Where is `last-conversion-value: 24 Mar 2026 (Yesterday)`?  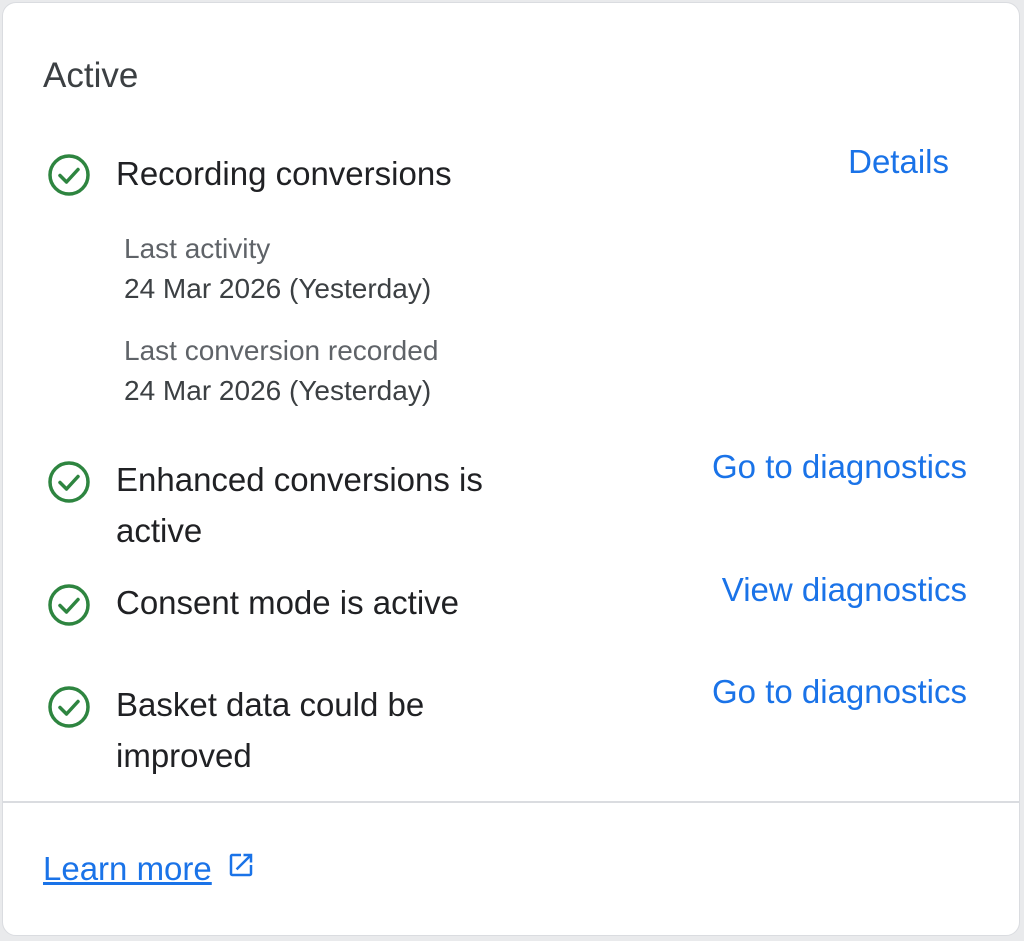
last-conversion-value: 24 Mar 2026 (Yesterday) is located at coordinates (278, 390).